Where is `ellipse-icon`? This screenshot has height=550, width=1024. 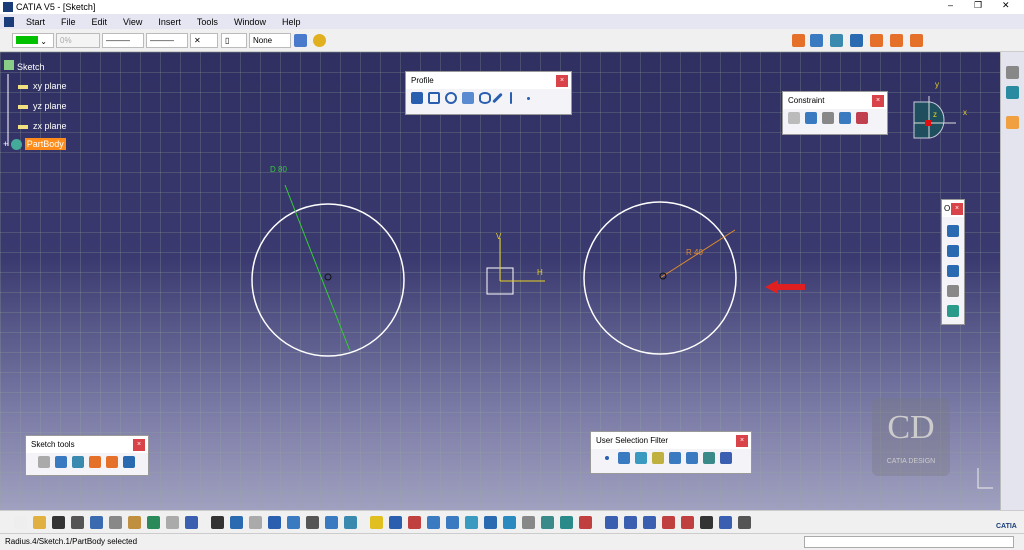
ellipse-icon is located at coordinates (485, 98).